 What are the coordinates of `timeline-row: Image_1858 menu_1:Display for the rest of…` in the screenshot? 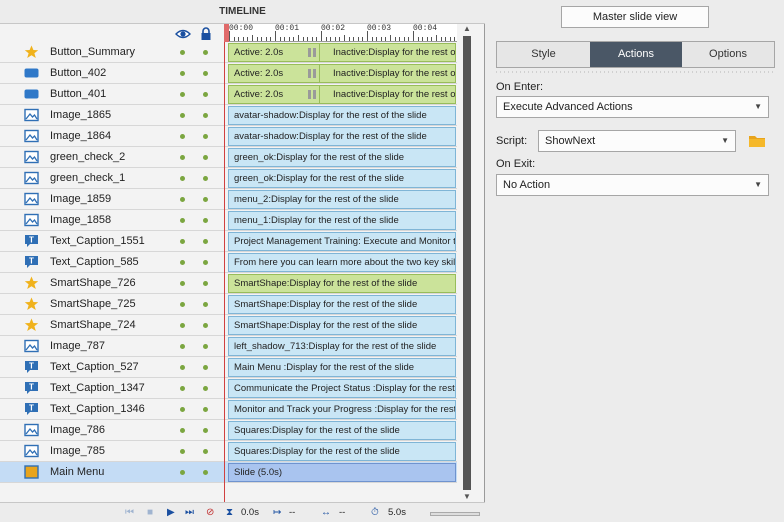 It's located at (228, 220).